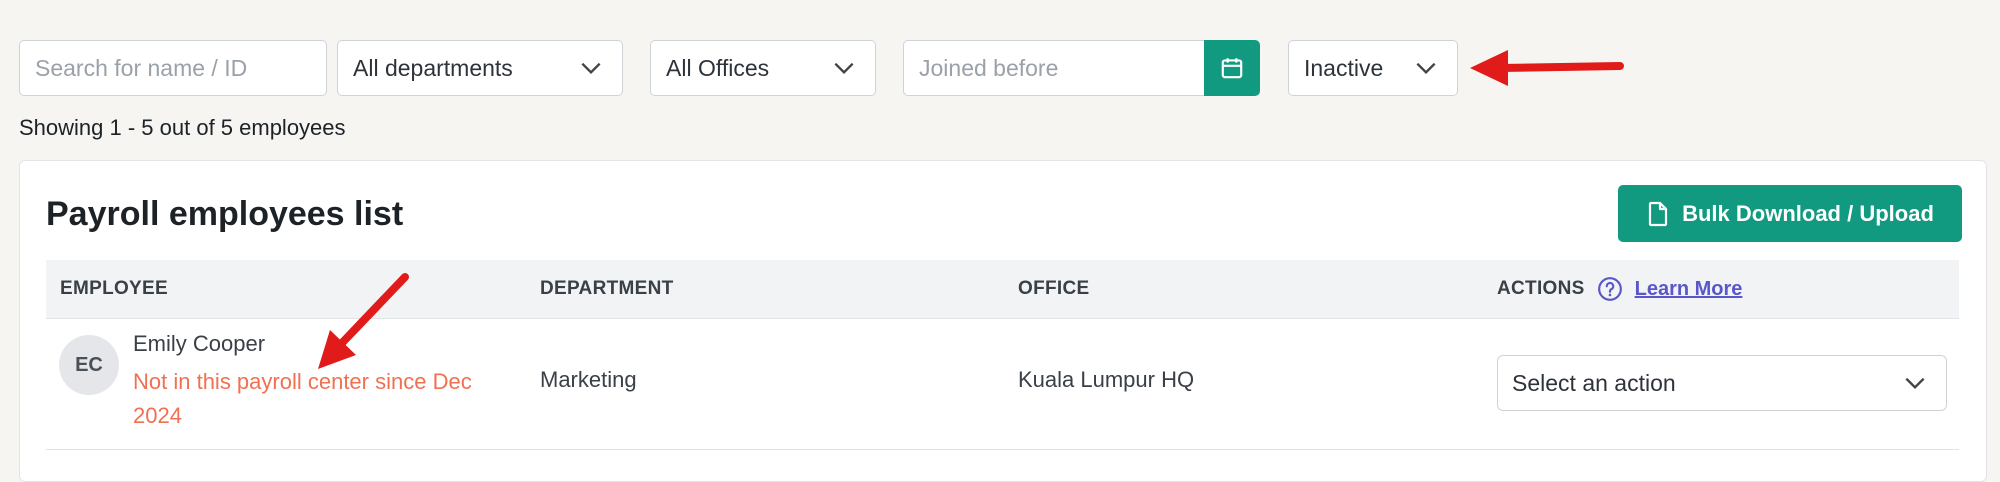  Describe the element at coordinates (89, 365) in the screenshot. I see `avatar: EC` at that location.